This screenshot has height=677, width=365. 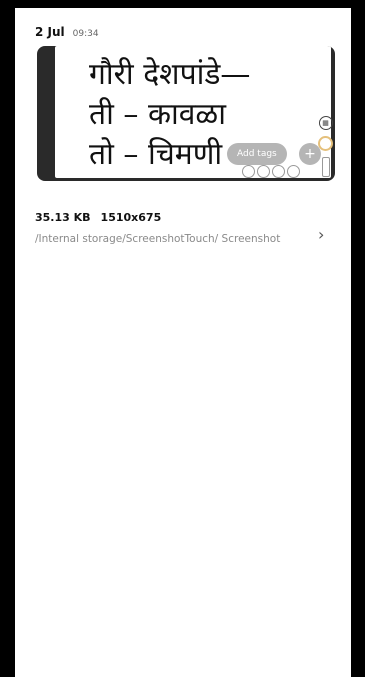 I want to click on preview-side-icons: ▦, so click(x=325, y=146).